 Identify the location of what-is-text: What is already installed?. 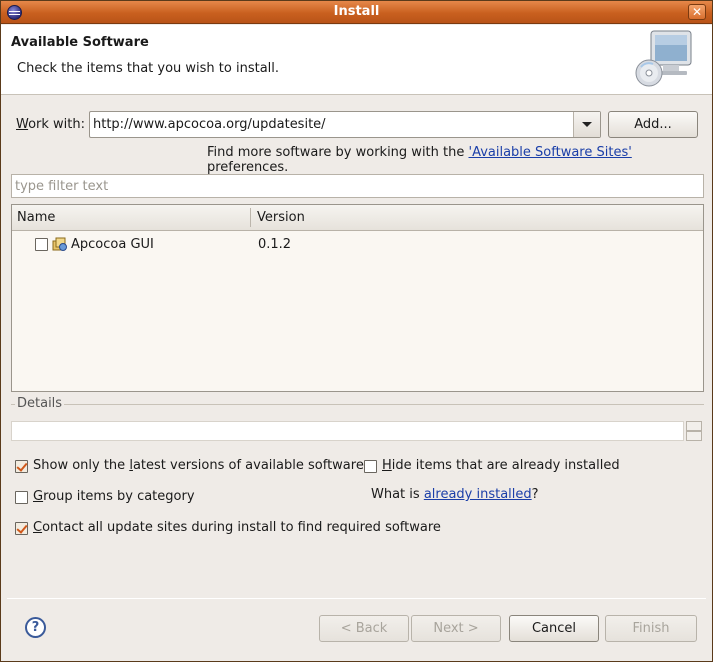
(455, 494).